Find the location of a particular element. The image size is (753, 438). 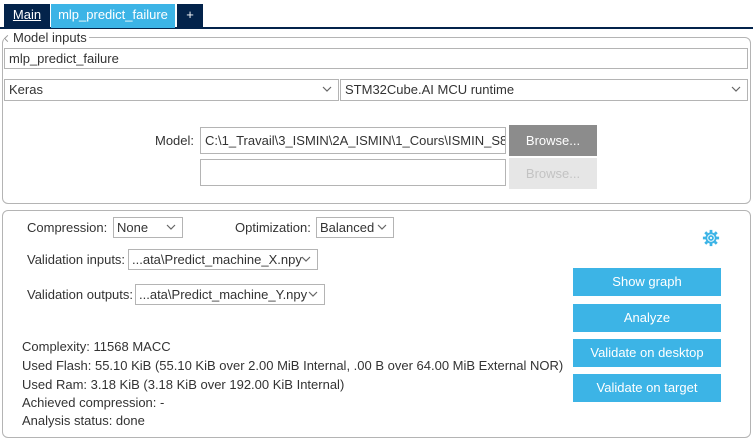

add-tab-button: + is located at coordinates (190, 16).